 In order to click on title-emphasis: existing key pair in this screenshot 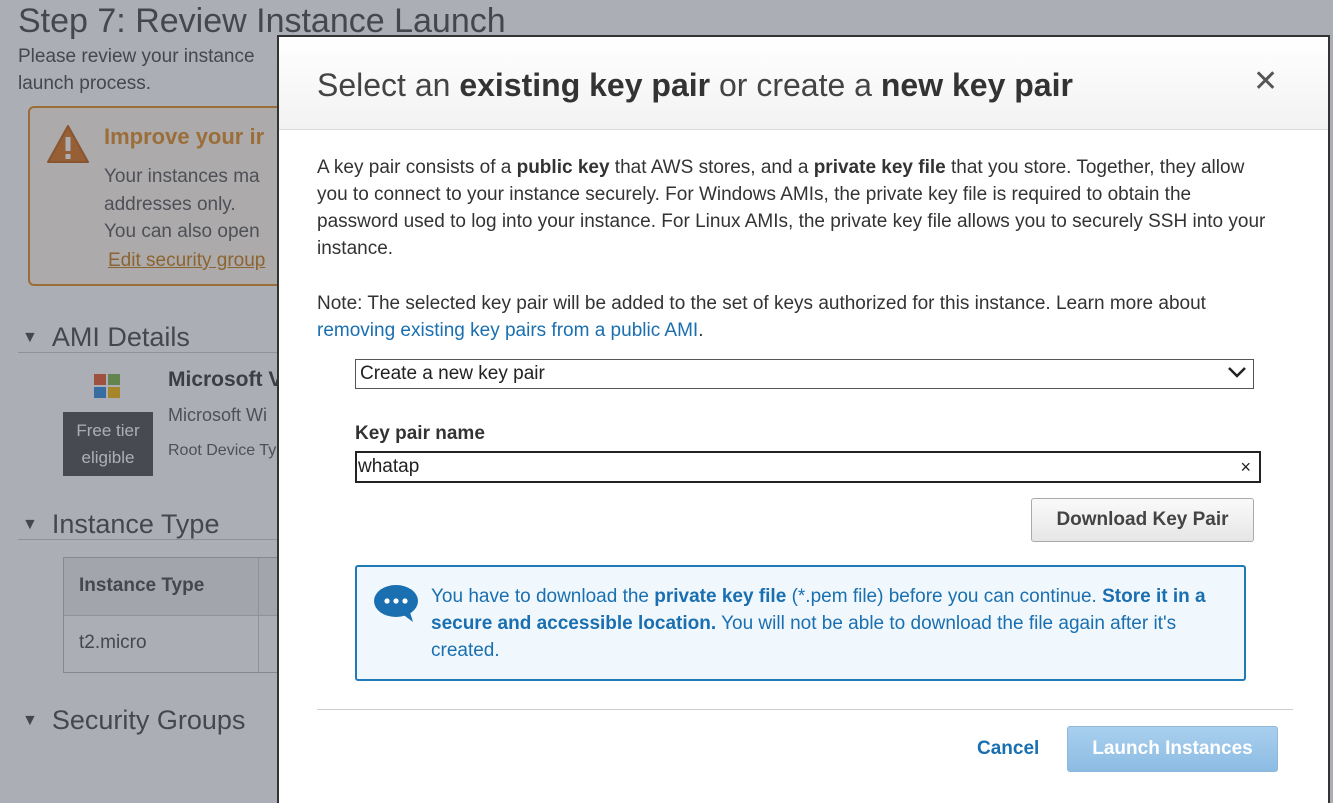, I will do `click(585, 85)`.